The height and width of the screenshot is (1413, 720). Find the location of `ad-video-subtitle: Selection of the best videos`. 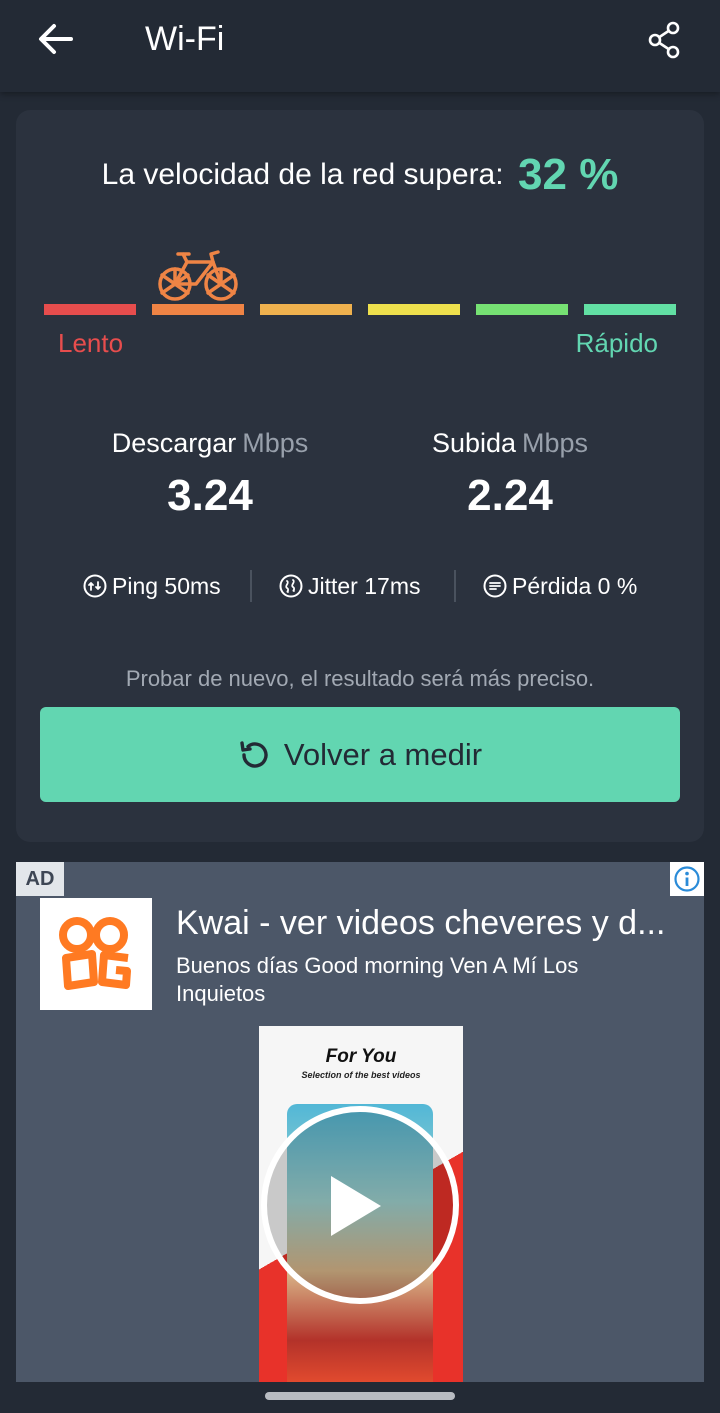

ad-video-subtitle: Selection of the best videos is located at coordinates (361, 1075).